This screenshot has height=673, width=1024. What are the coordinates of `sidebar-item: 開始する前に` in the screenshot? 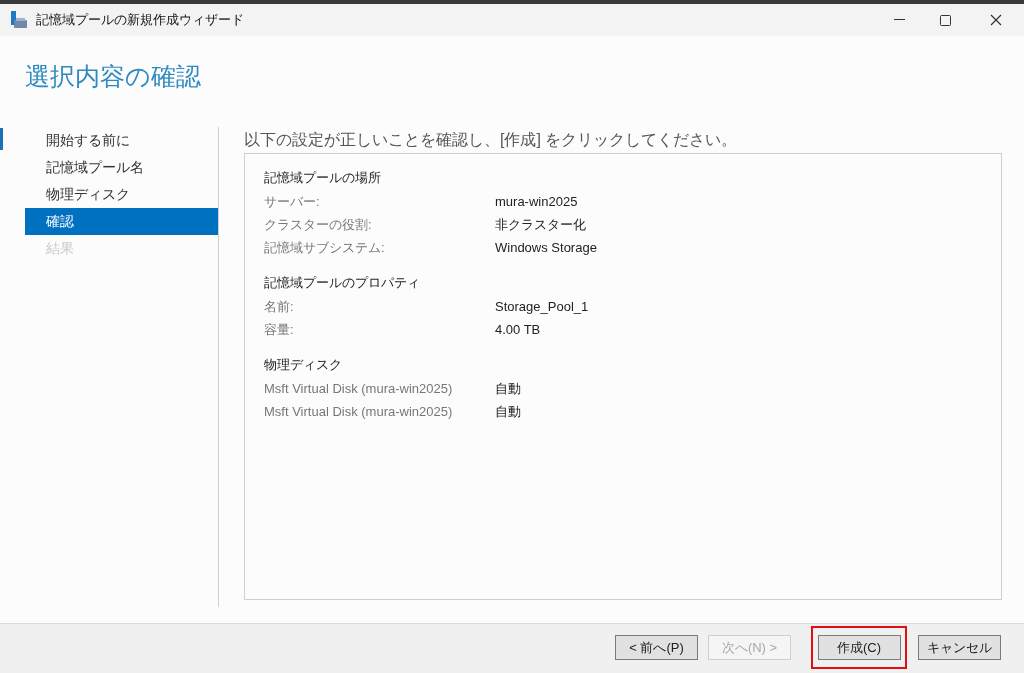 It's located at (121, 140).